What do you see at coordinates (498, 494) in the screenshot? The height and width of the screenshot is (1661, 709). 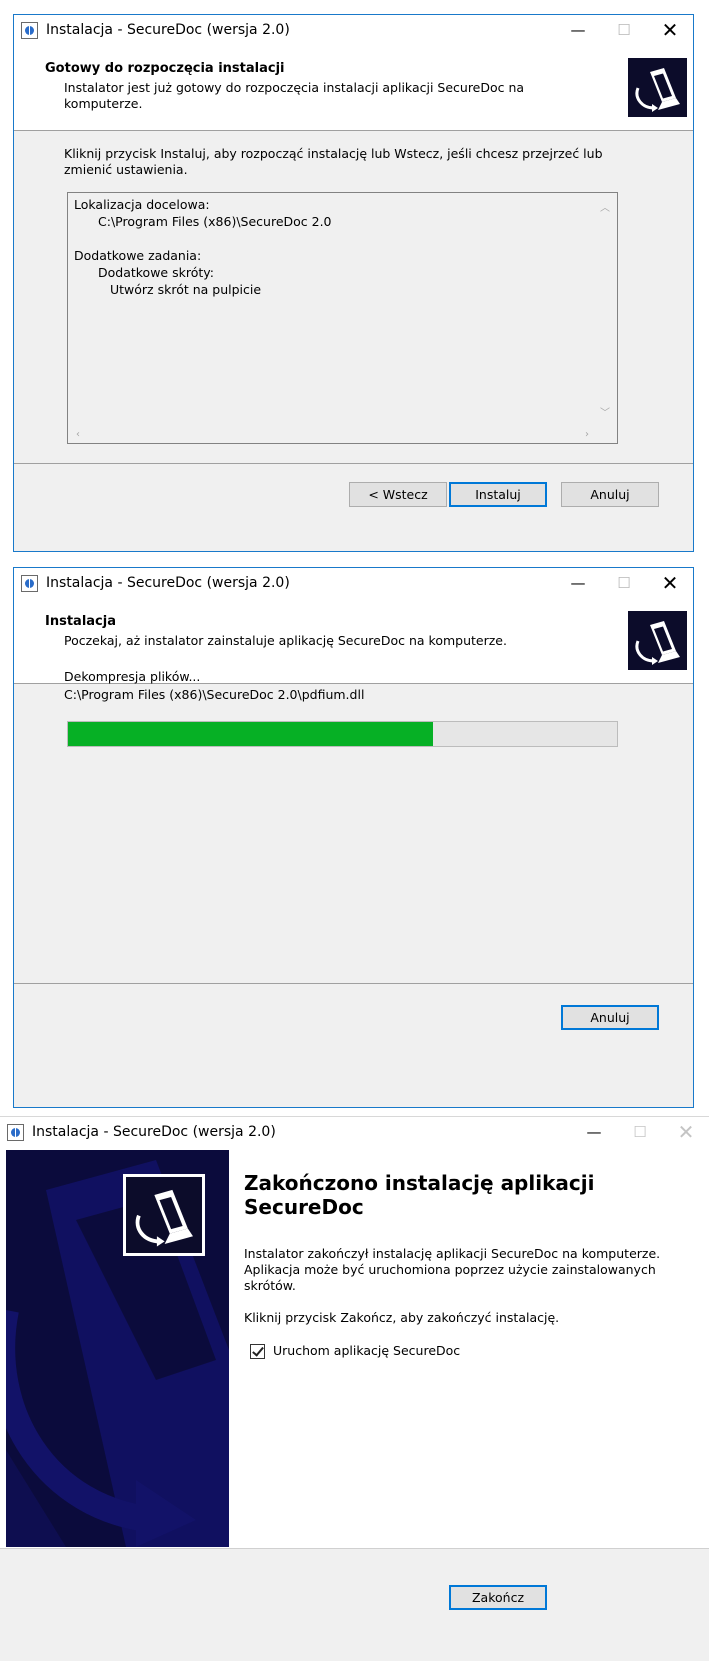 I see `install-button: Instaluj` at bounding box center [498, 494].